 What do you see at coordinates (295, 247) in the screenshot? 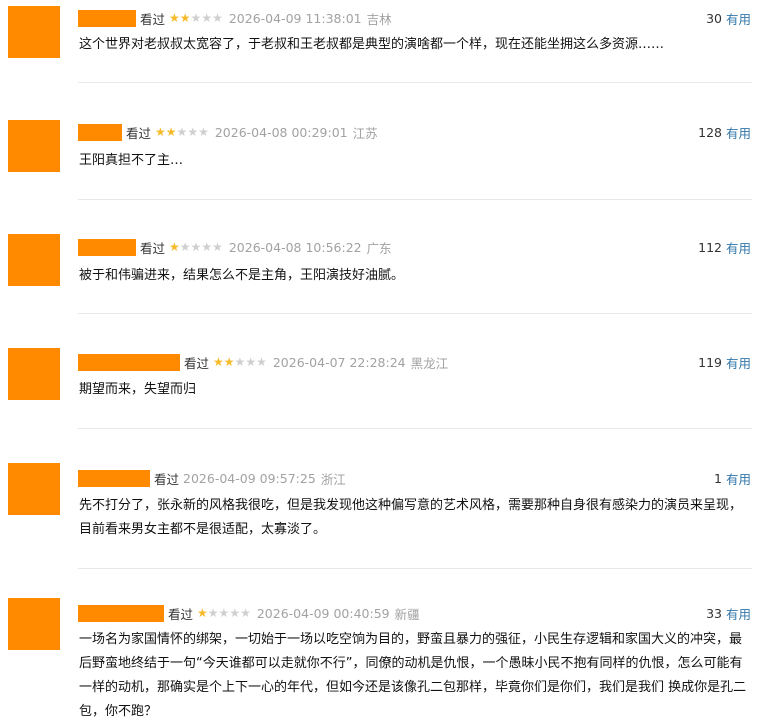
I see `comment-time: 2026-04-08 10:56:22` at bounding box center [295, 247].